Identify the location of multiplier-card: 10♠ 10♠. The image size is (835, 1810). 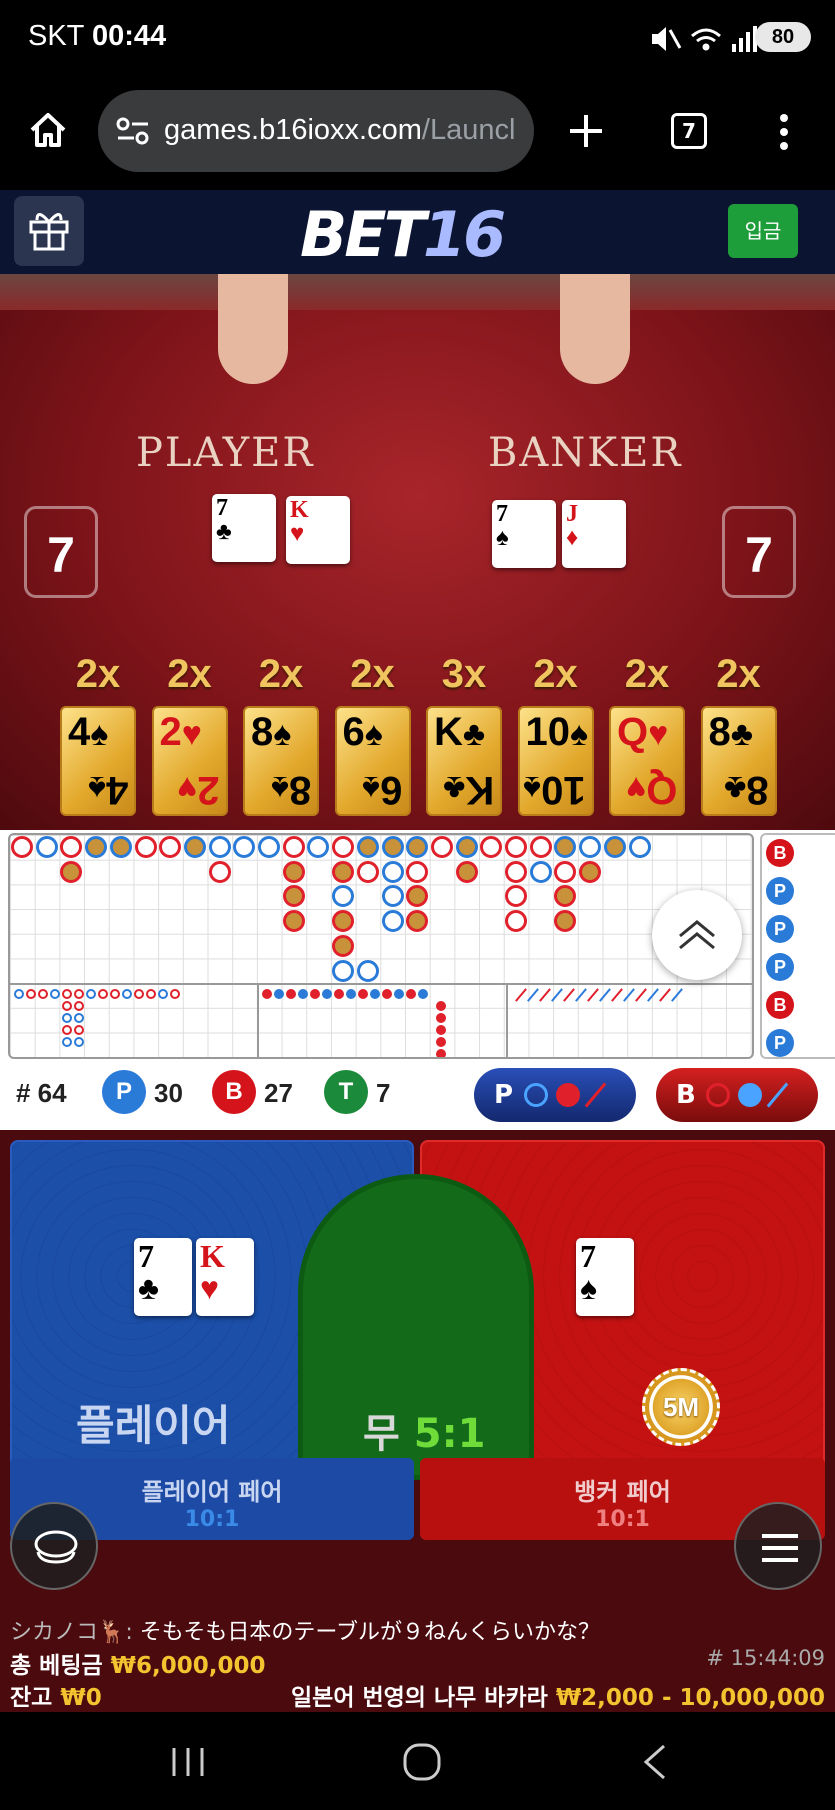
(555, 761).